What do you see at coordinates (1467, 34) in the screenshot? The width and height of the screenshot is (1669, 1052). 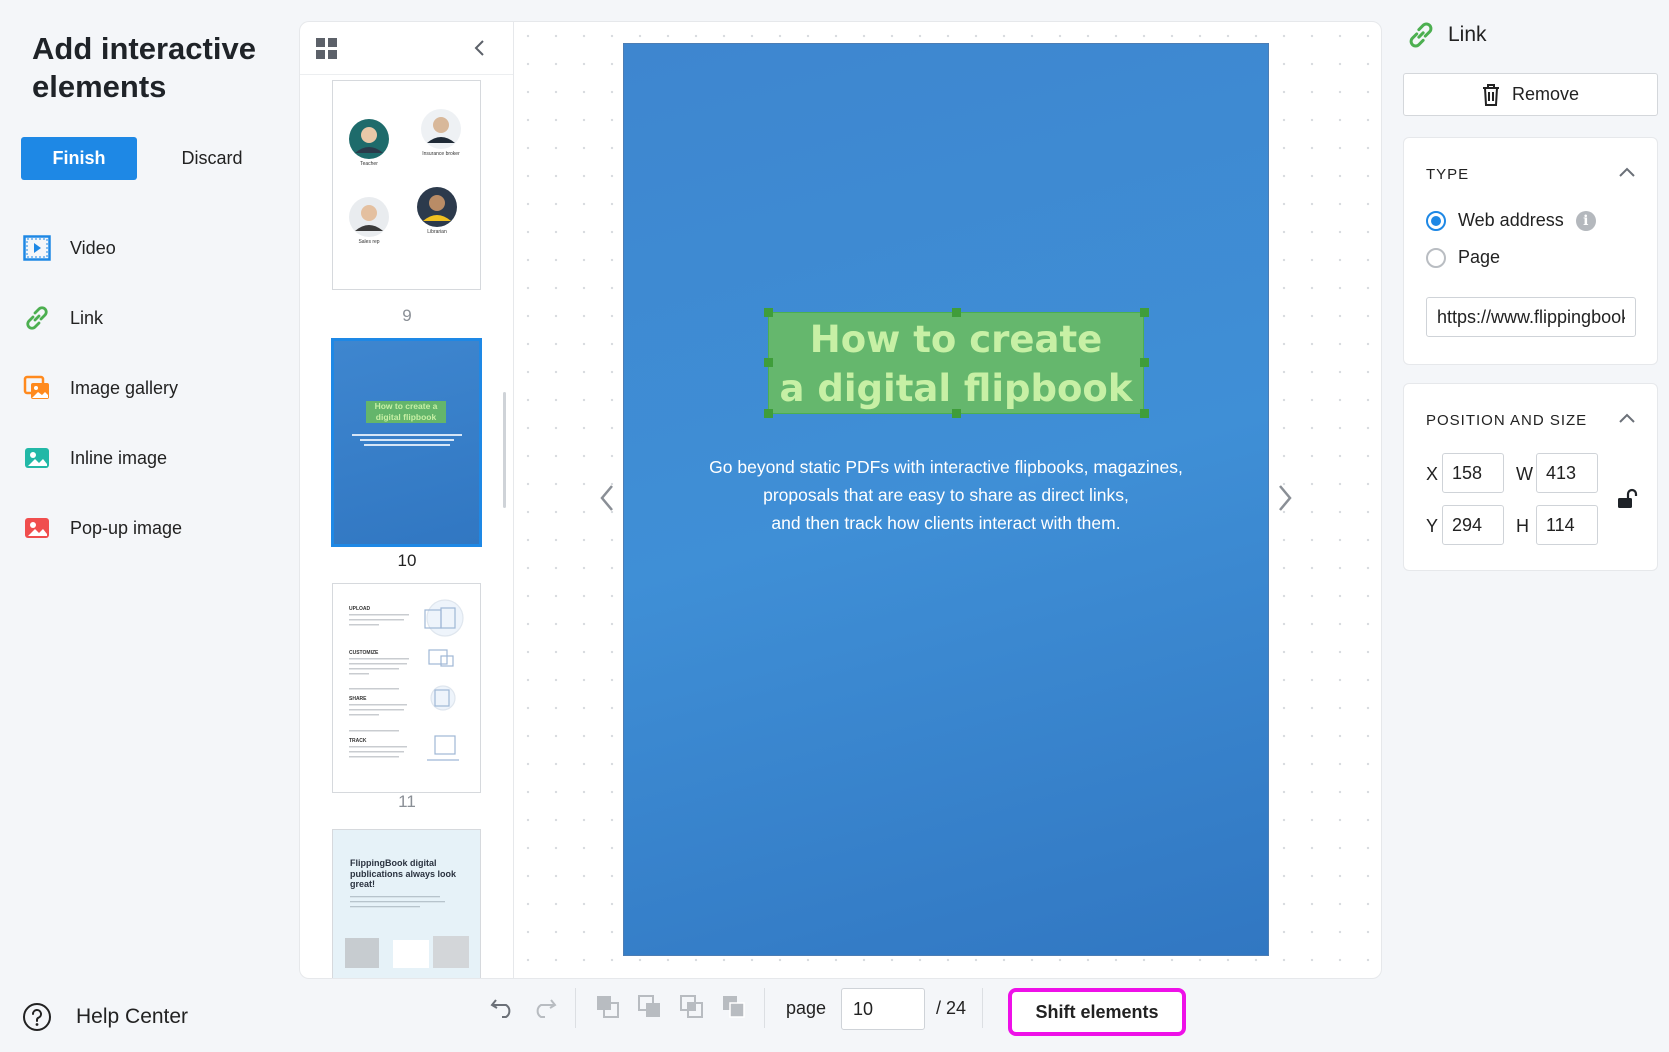 I see `element-type-label: Link` at bounding box center [1467, 34].